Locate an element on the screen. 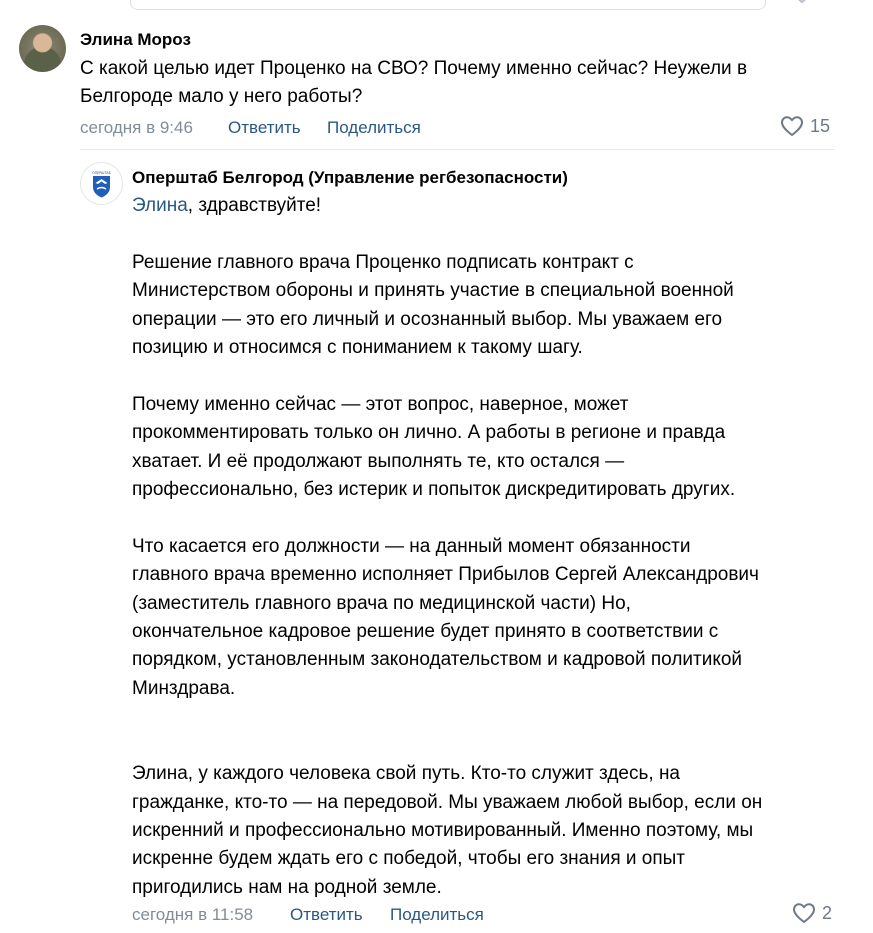 This screenshot has width=873, height=933. like-count: 15 is located at coordinates (820, 125).